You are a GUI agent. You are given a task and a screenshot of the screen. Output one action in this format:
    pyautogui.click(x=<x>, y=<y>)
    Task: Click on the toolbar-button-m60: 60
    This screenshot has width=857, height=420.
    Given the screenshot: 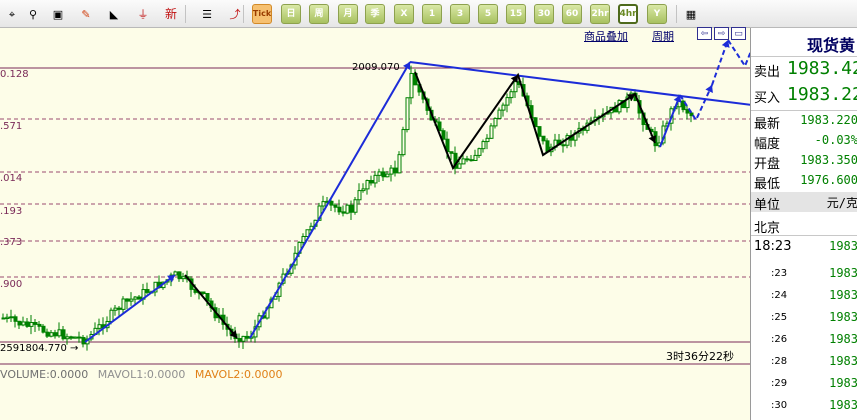 What is the action you would take?
    pyautogui.click(x=572, y=14)
    